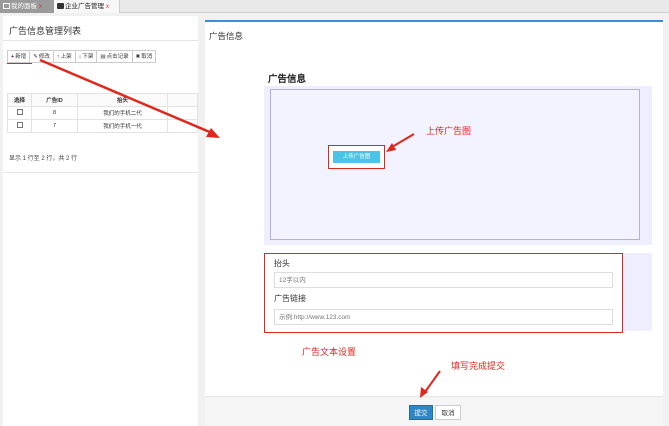 Image resolution: width=669 pixels, height=426 pixels. I want to click on tab-bar: 我的面板 x 企业广告管理 x, so click(334, 6).